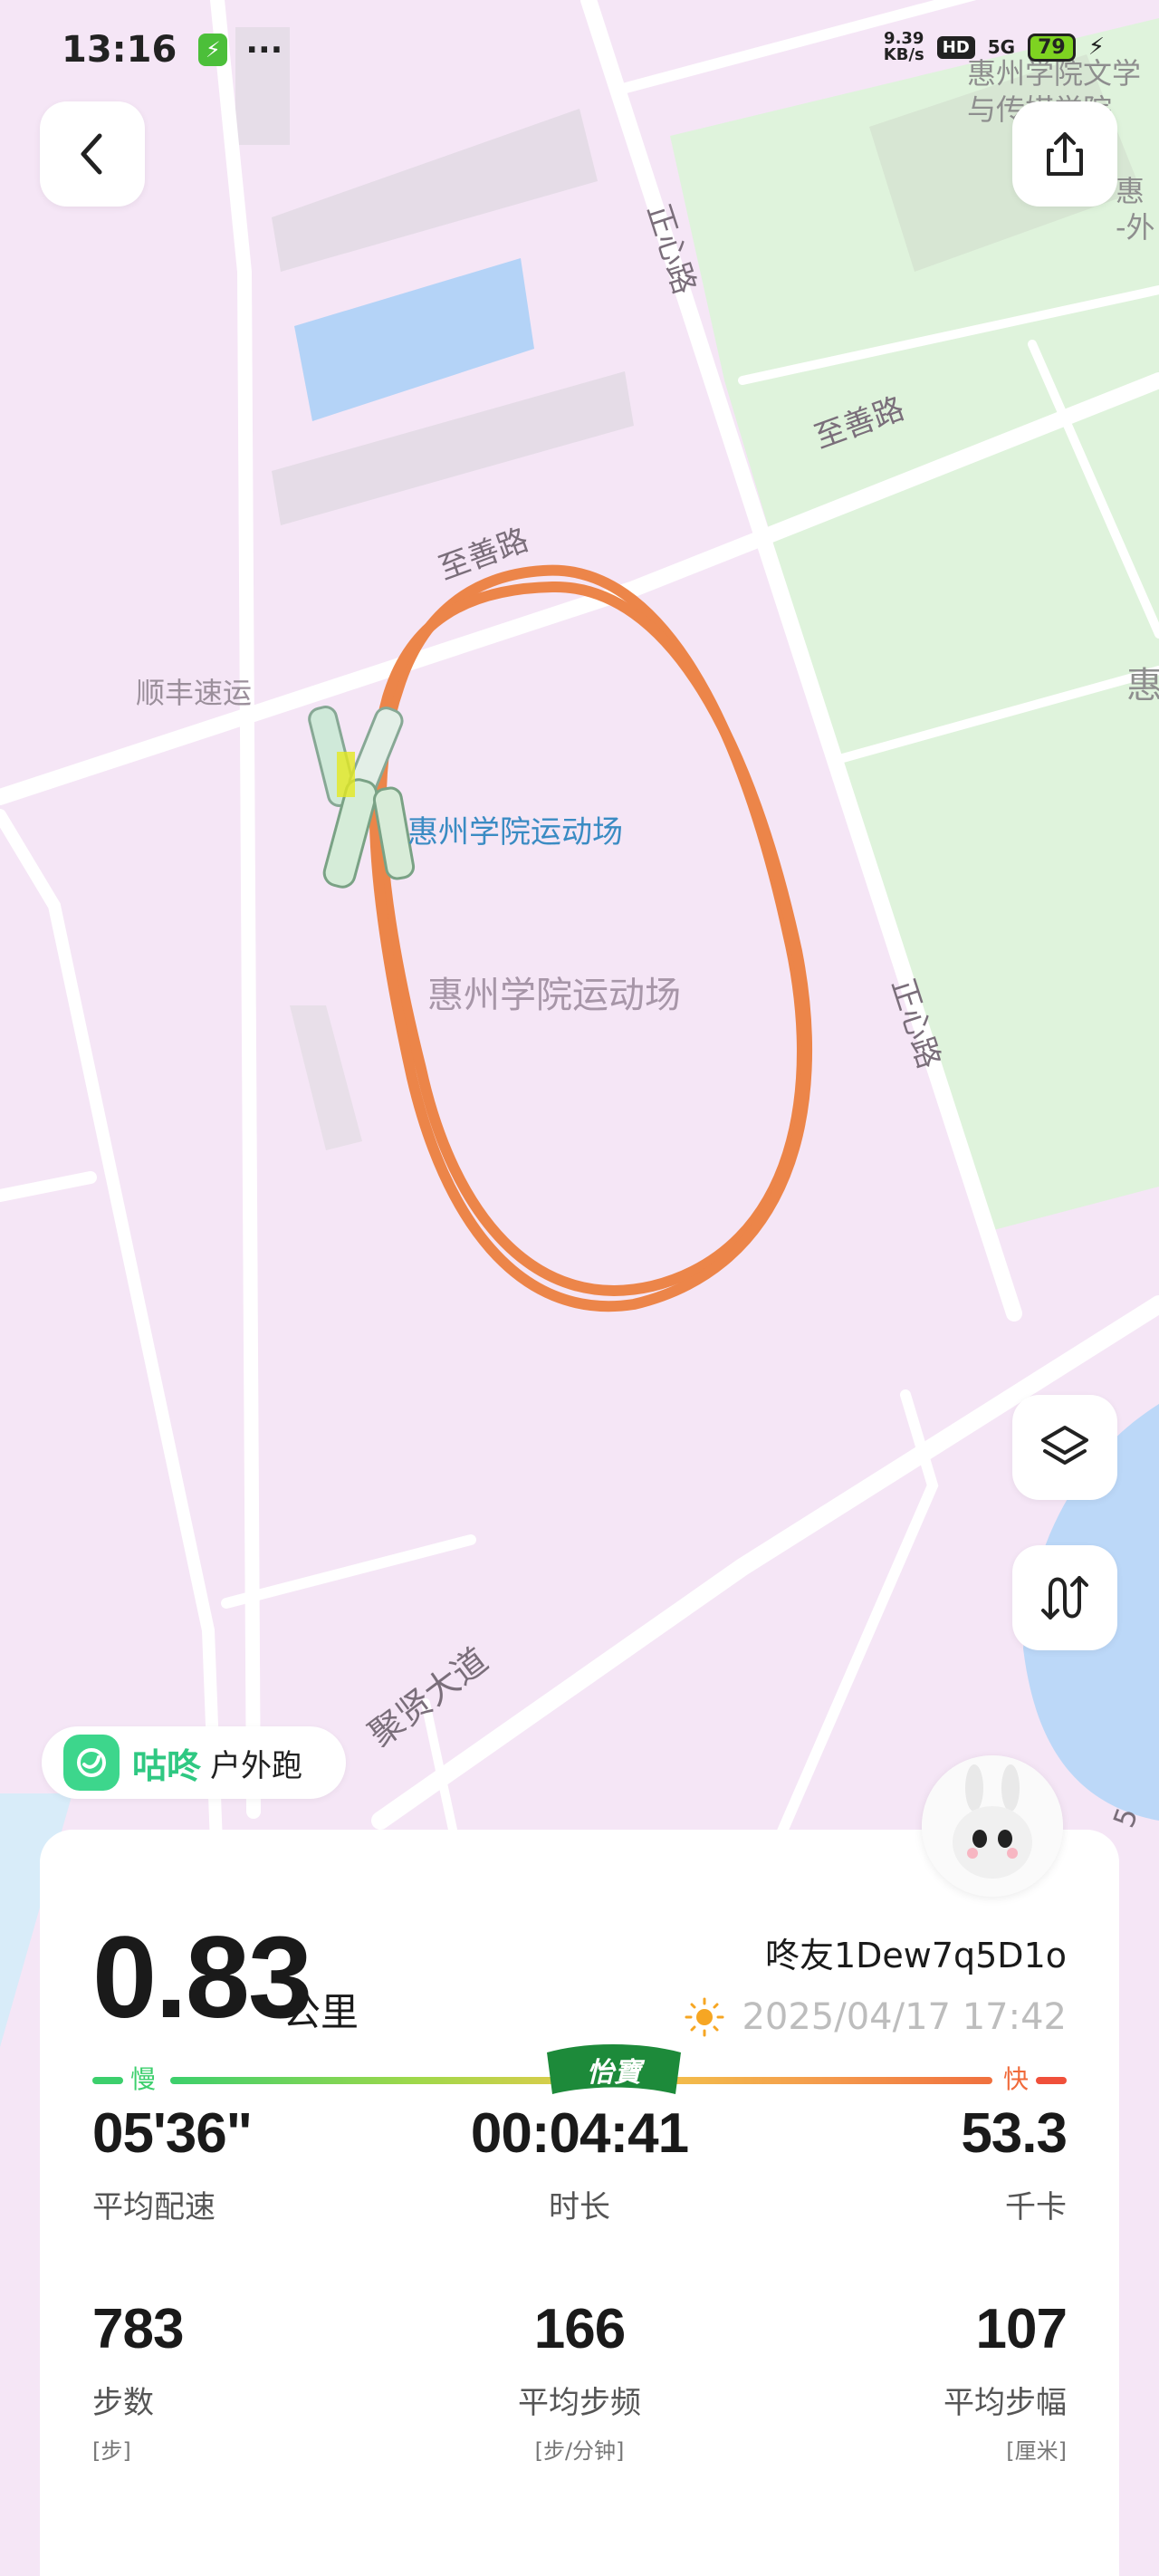 The height and width of the screenshot is (2576, 1159). I want to click on share-icon, so click(1065, 154).